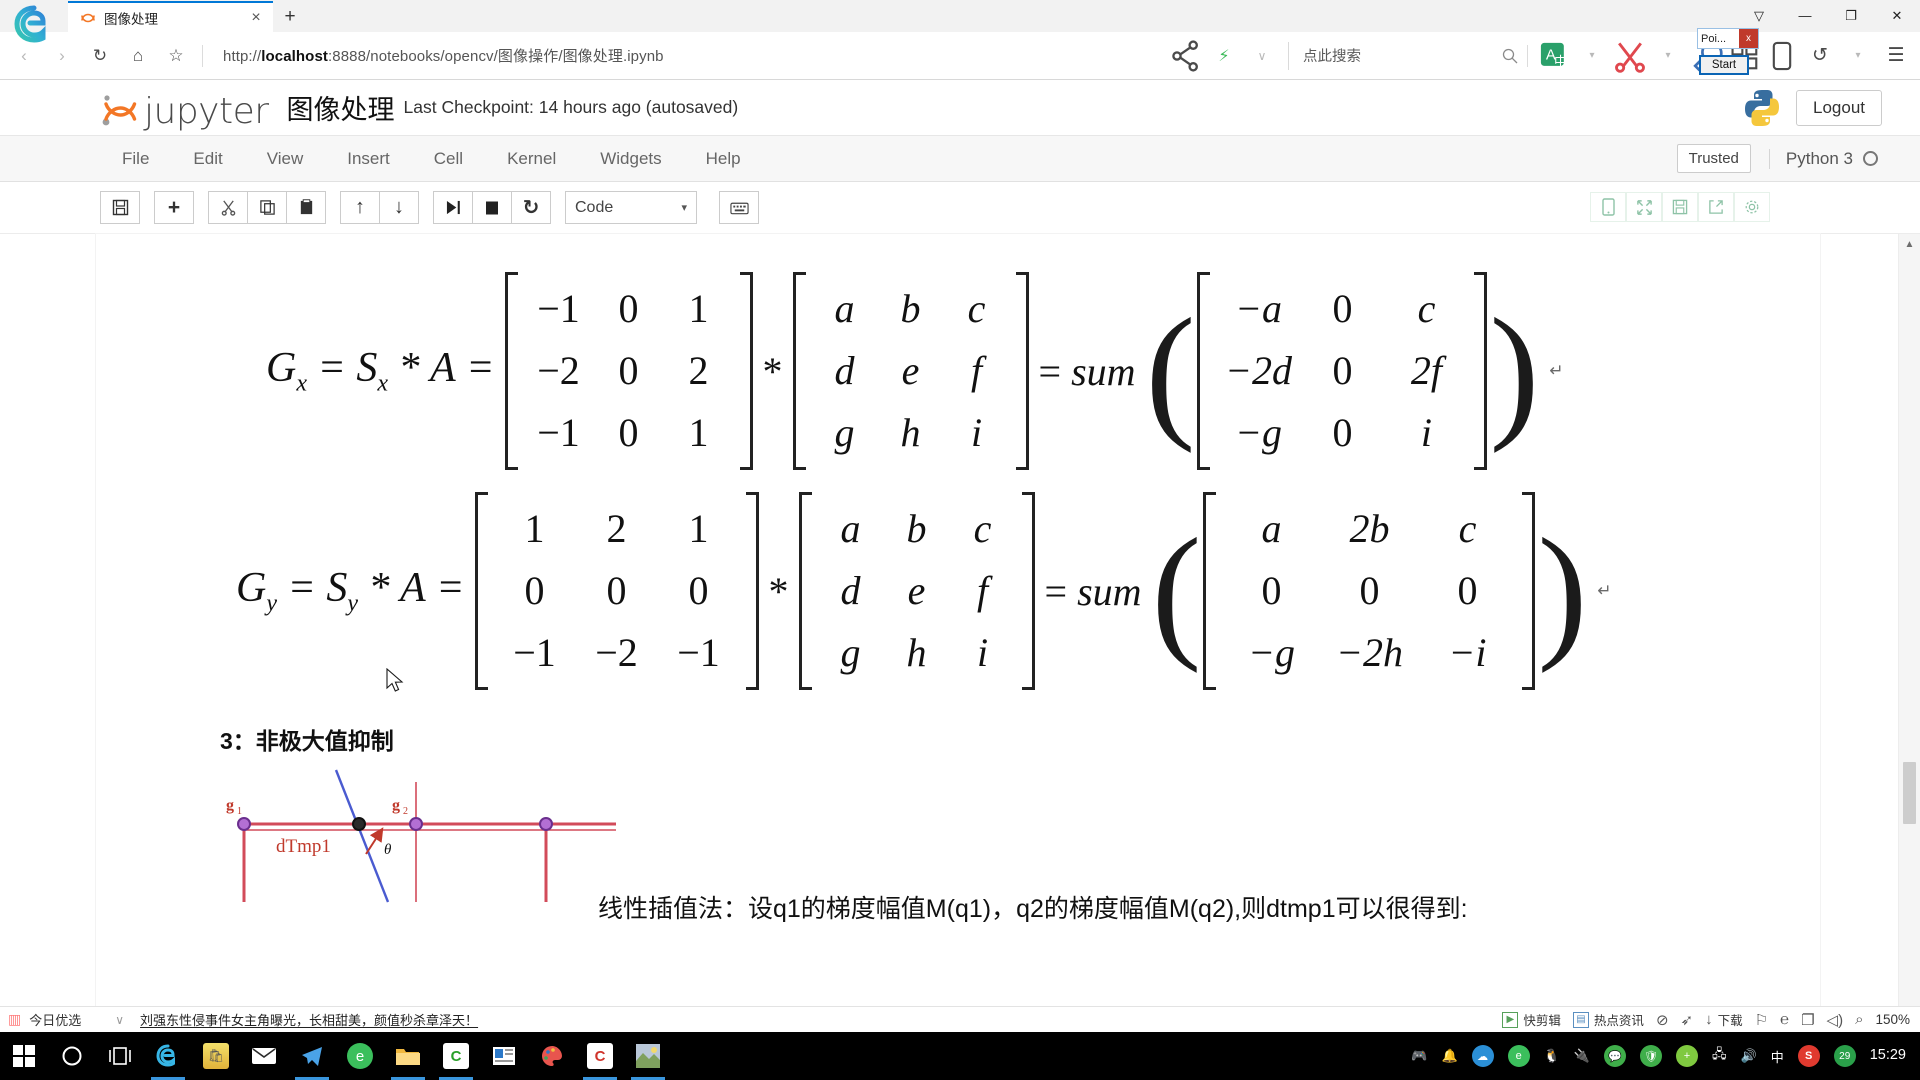 This screenshot has height=1080, width=1920. Describe the element at coordinates (531, 159) in the screenshot. I see `menu-kernel: Kernel` at that location.